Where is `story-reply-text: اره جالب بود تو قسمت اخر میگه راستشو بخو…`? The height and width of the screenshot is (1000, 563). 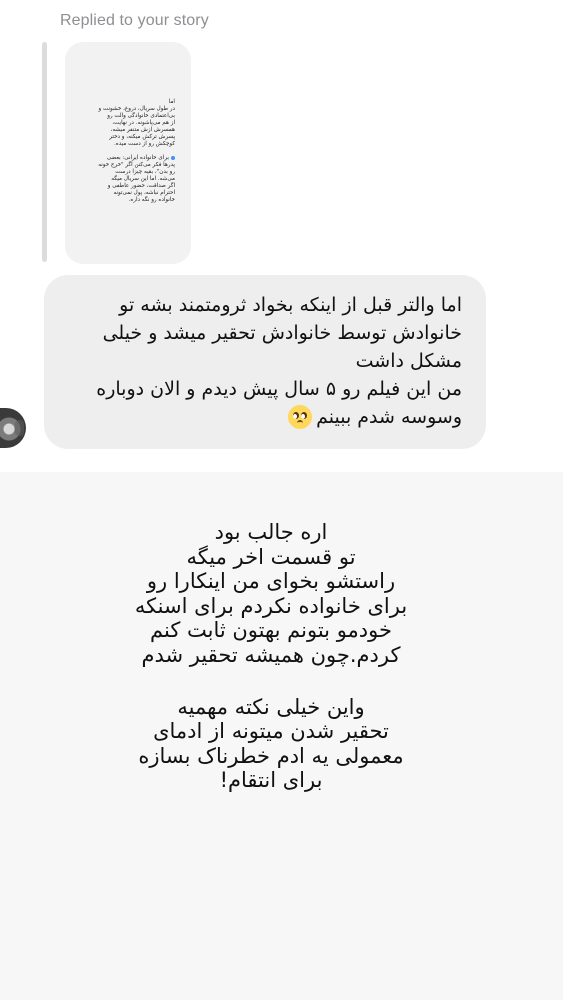 story-reply-text: اره جالب بود تو قسمت اخر میگه راستشو بخو… is located at coordinates (271, 656).